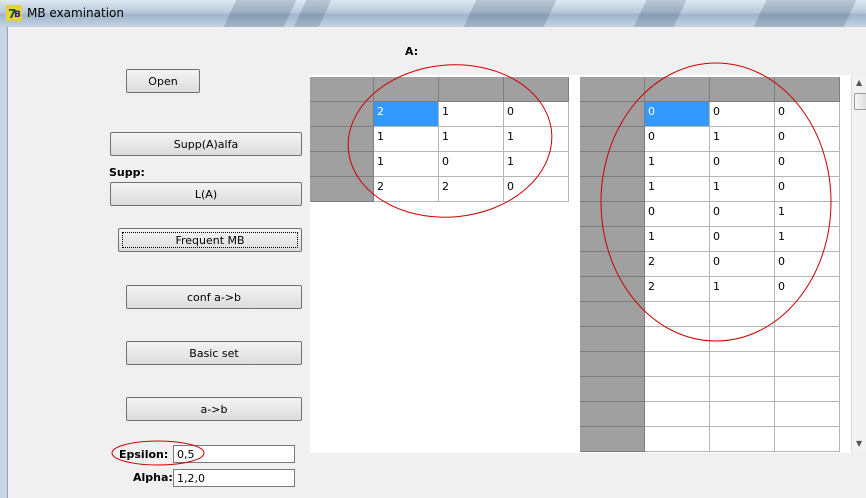 The image size is (866, 498). I want to click on vertical-scrollbar: ▲ ▼, so click(858, 264).